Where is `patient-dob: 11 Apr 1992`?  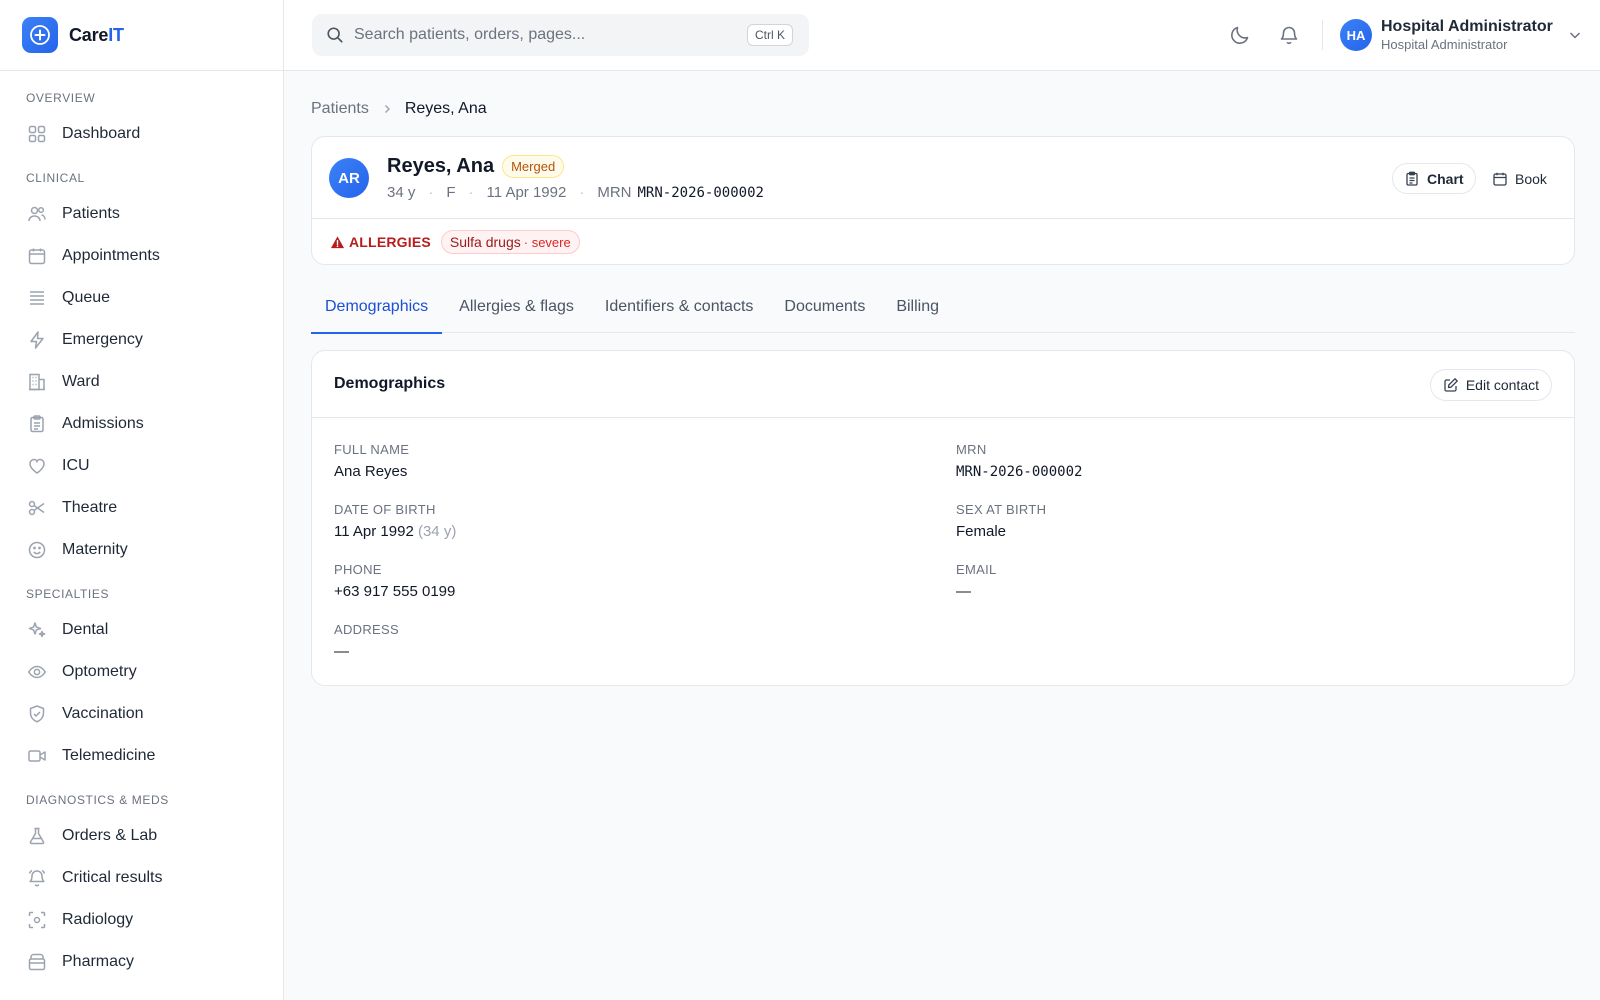 patient-dob: 11 Apr 1992 is located at coordinates (526, 192).